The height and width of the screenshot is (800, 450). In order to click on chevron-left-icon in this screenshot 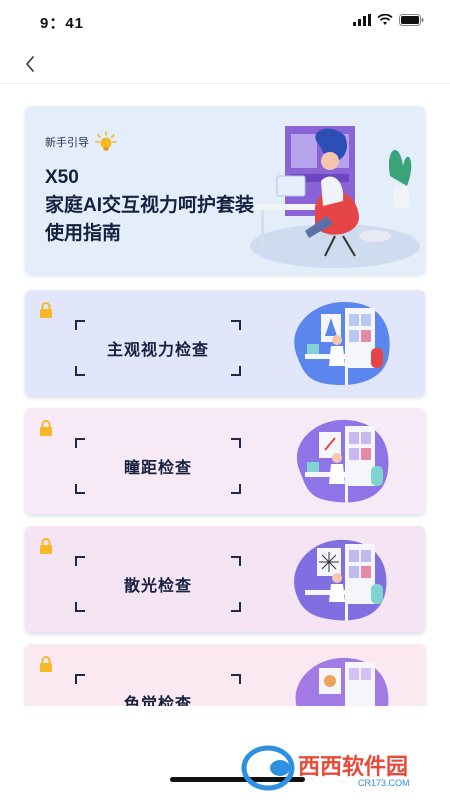, I will do `click(30, 64)`.